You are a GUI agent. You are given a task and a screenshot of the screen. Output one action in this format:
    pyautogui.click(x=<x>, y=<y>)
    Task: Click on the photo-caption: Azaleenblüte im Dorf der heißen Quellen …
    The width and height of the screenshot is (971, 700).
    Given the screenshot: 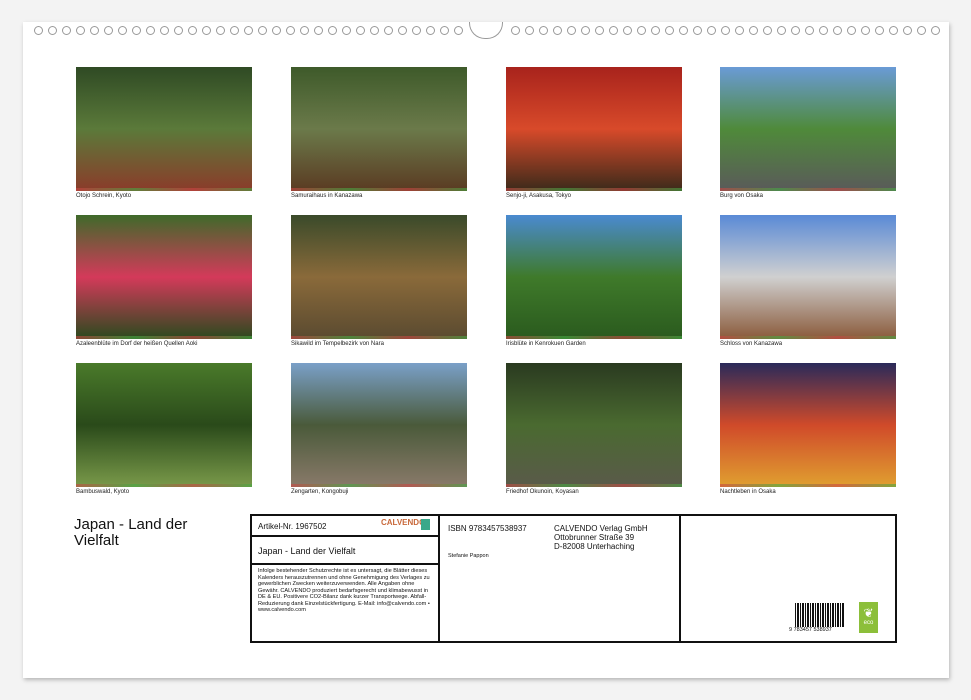 What is the action you would take?
    pyautogui.click(x=137, y=344)
    